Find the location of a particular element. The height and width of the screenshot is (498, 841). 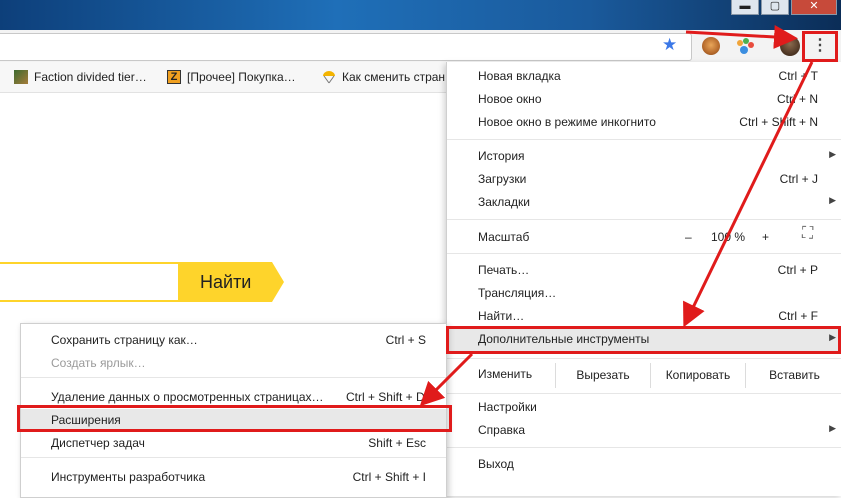

bookmark-item: Как сменить стран is located at coordinates (383, 77).